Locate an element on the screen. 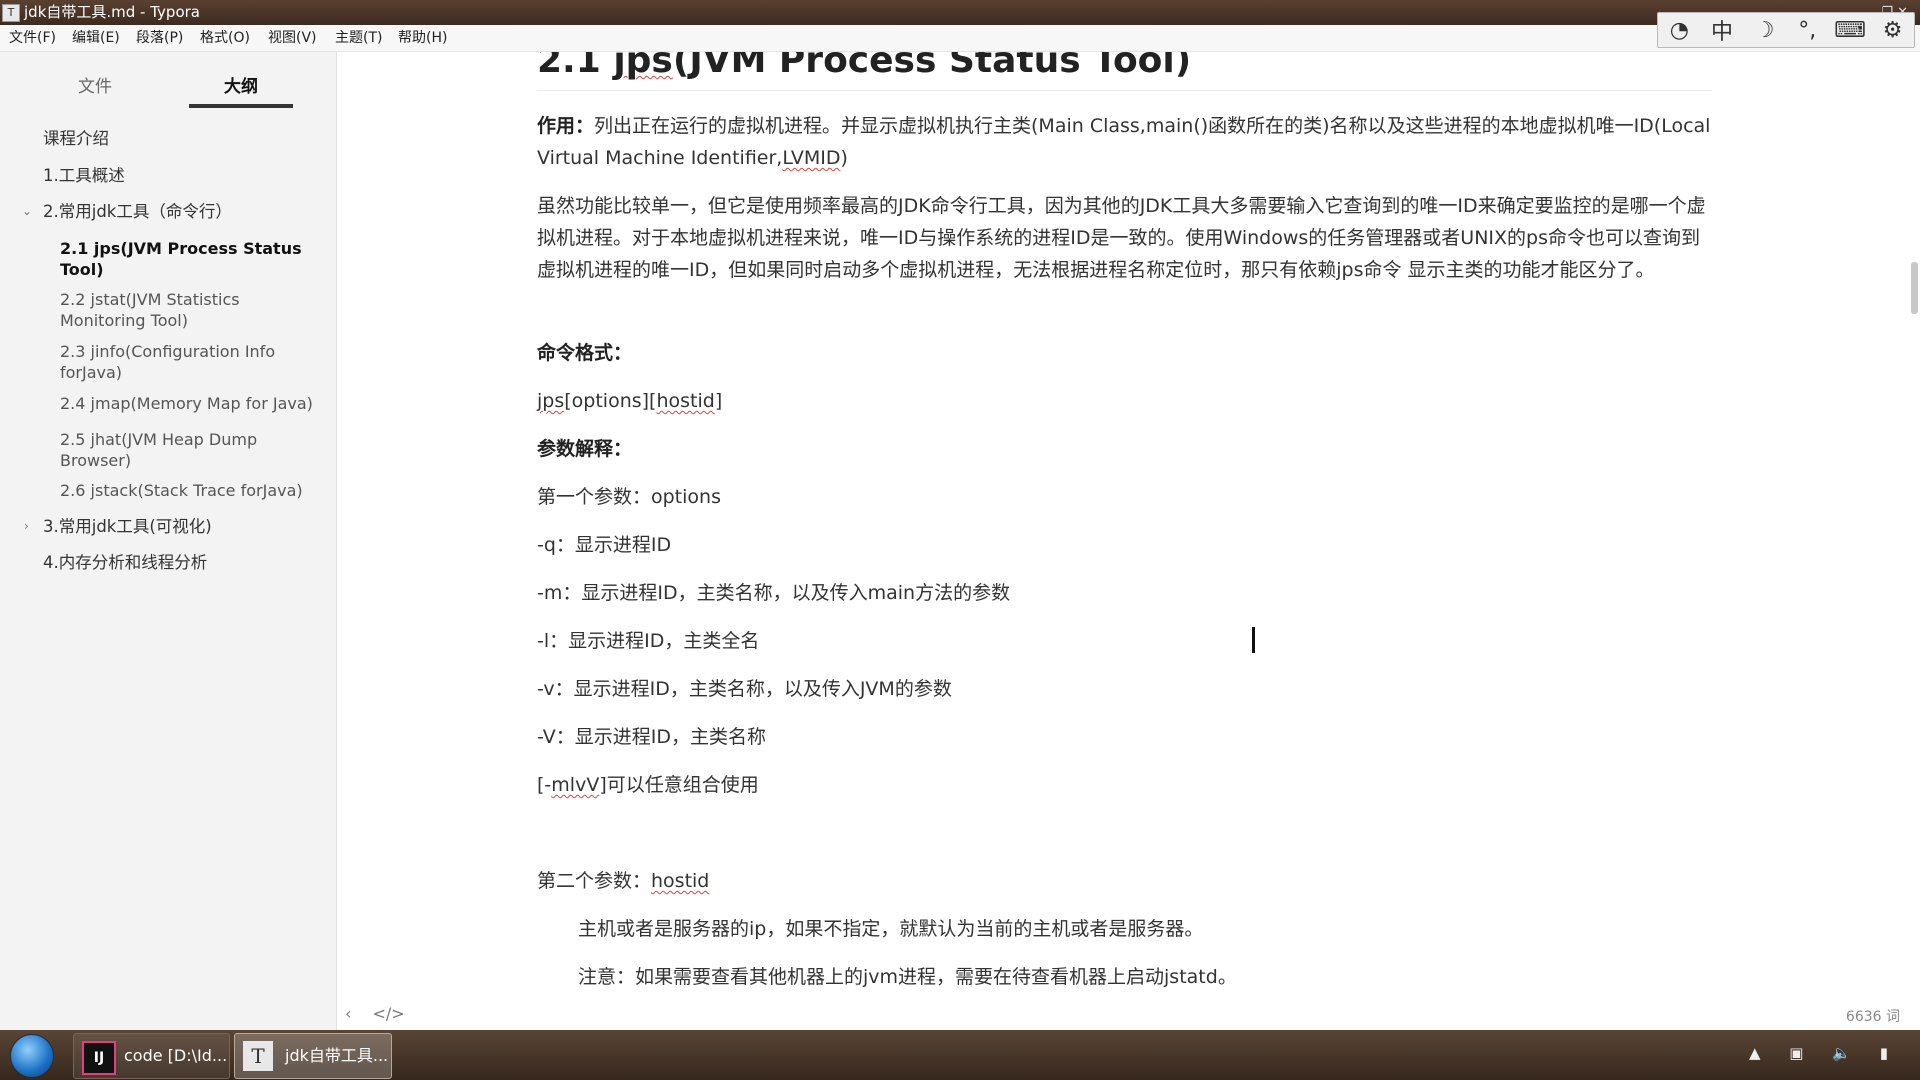 Image resolution: width=1920 pixels, height=1080 pixels. text-cursor is located at coordinates (1253, 640).